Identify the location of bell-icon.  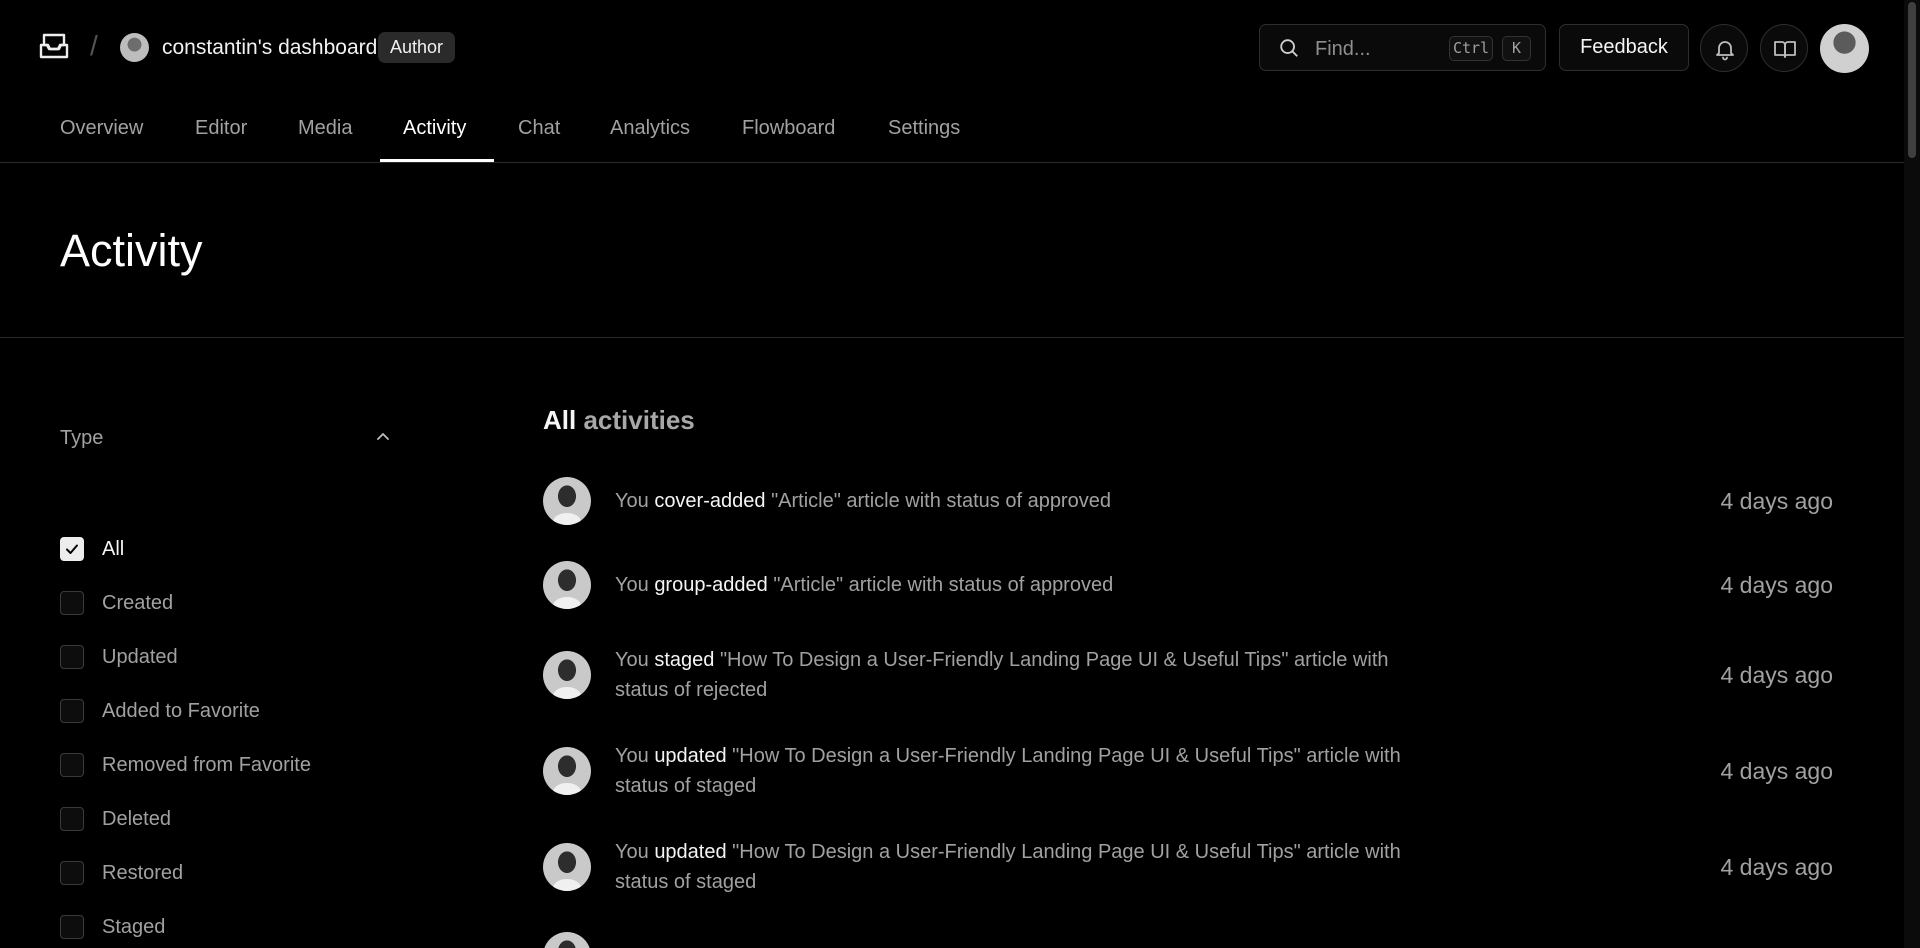
(1725, 51).